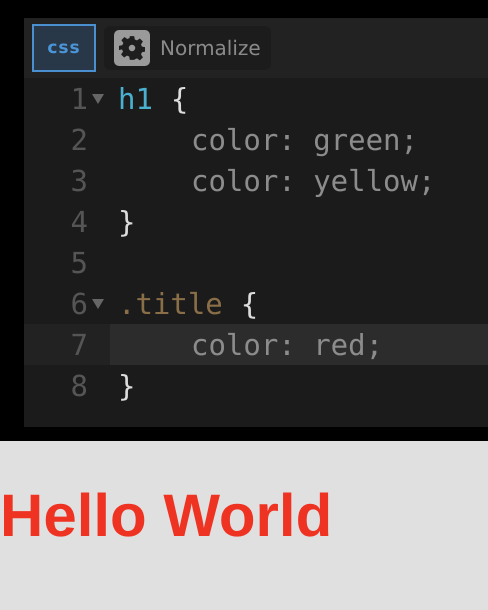 This screenshot has width=488, height=610. What do you see at coordinates (79, 181) in the screenshot?
I see `line-number: 3` at bounding box center [79, 181].